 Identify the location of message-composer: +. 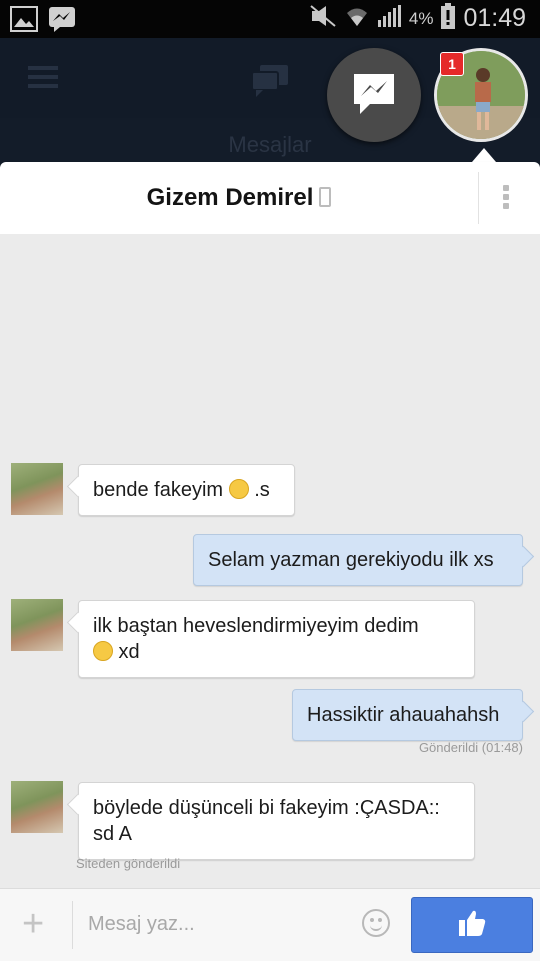
(270, 924).